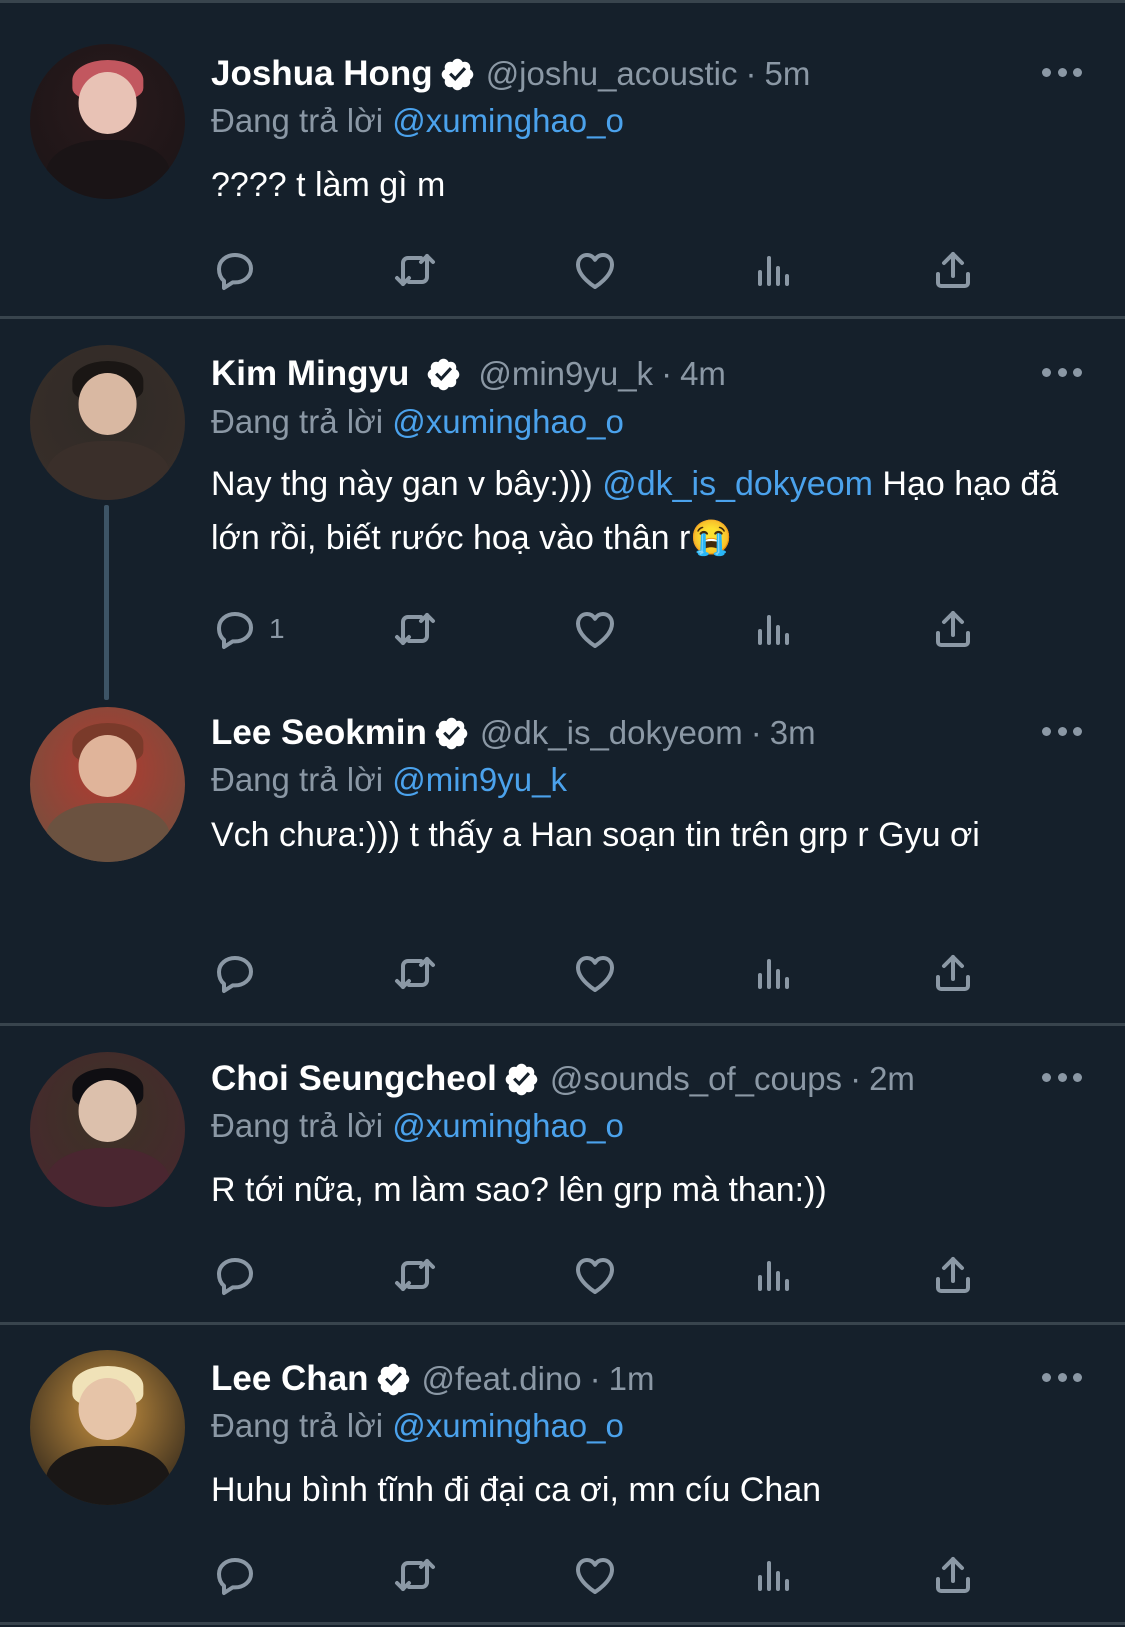  I want to click on display-name: Choi Seungcheol, so click(354, 1079).